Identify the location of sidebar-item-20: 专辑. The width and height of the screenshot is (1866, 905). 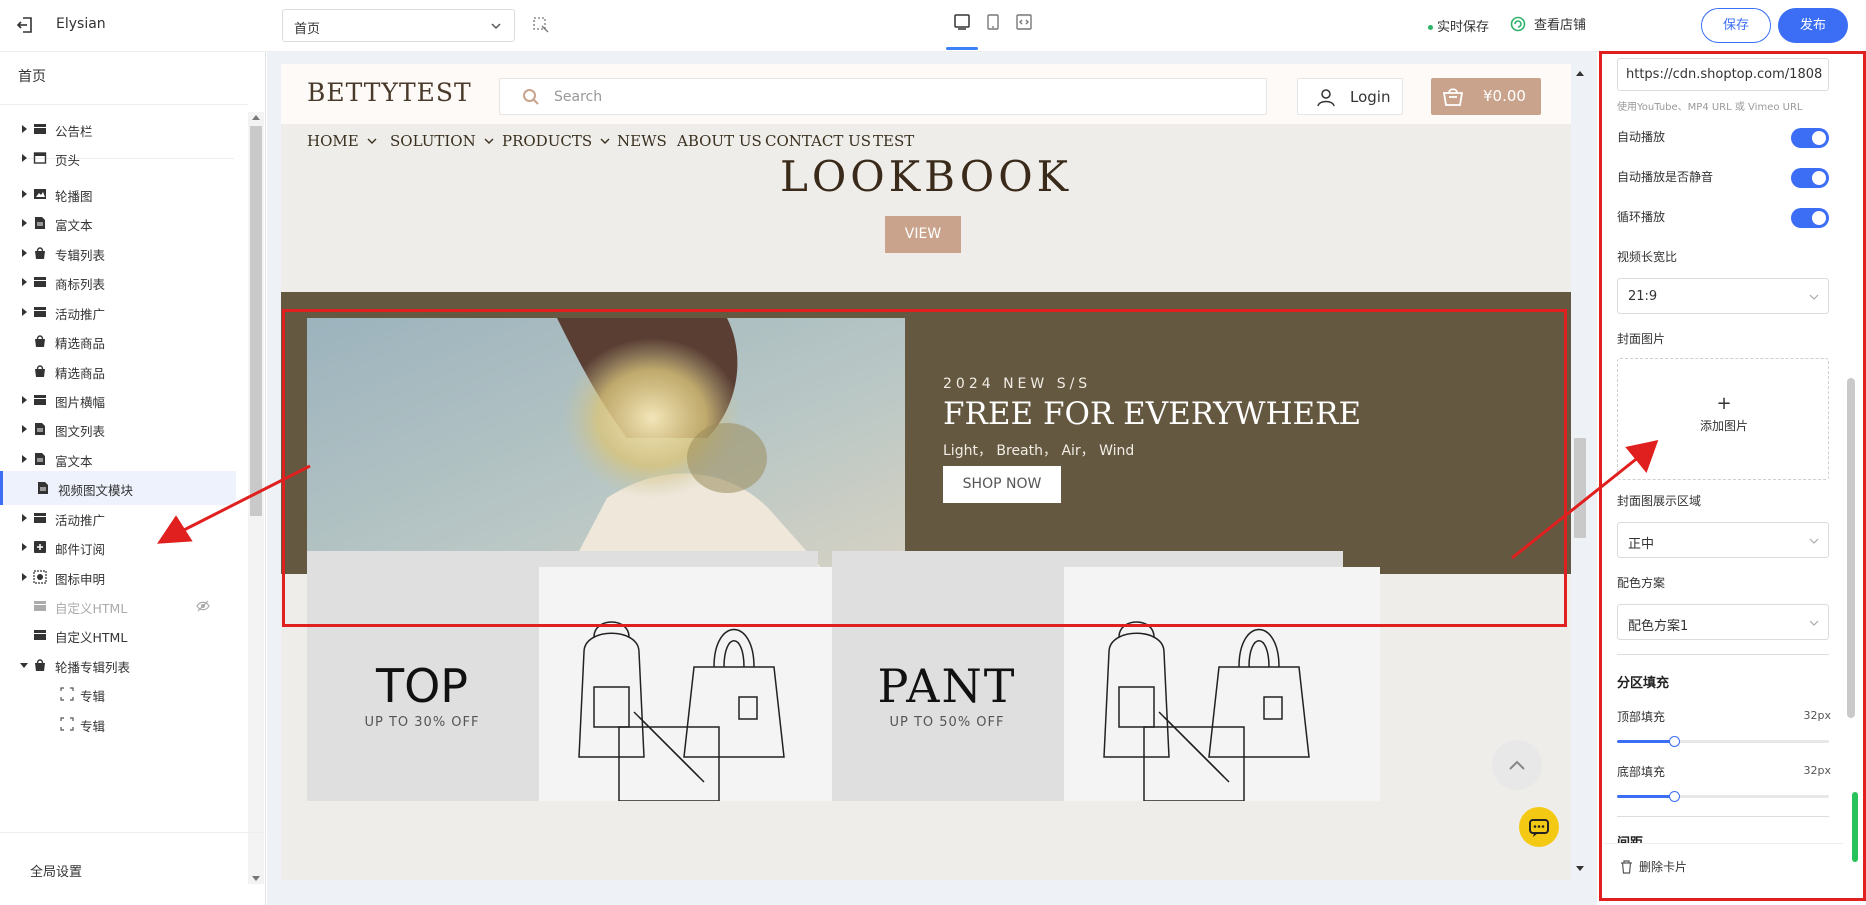
(118, 724).